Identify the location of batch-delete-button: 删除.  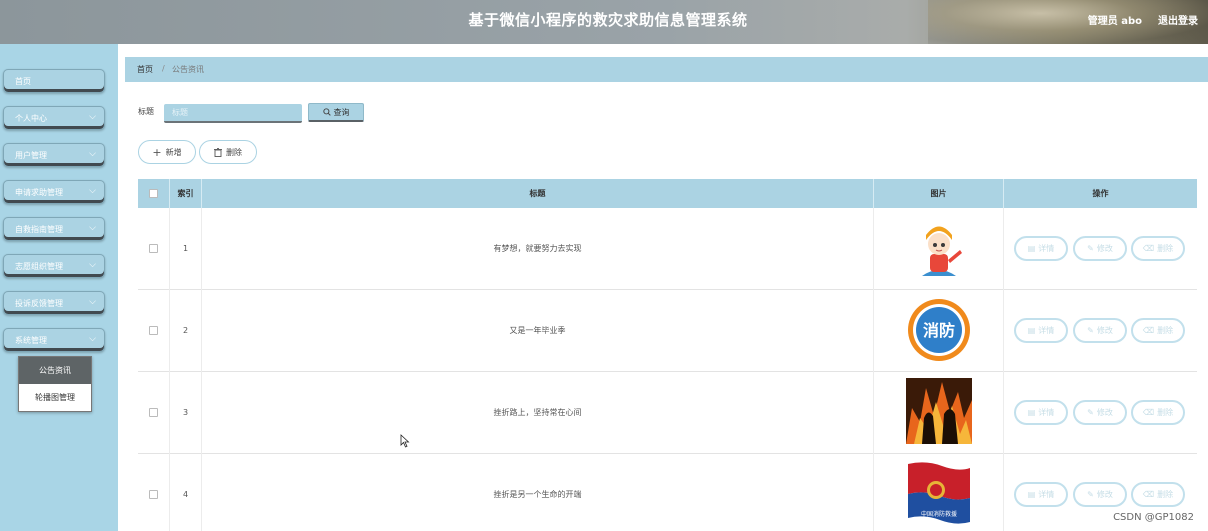
(228, 152).